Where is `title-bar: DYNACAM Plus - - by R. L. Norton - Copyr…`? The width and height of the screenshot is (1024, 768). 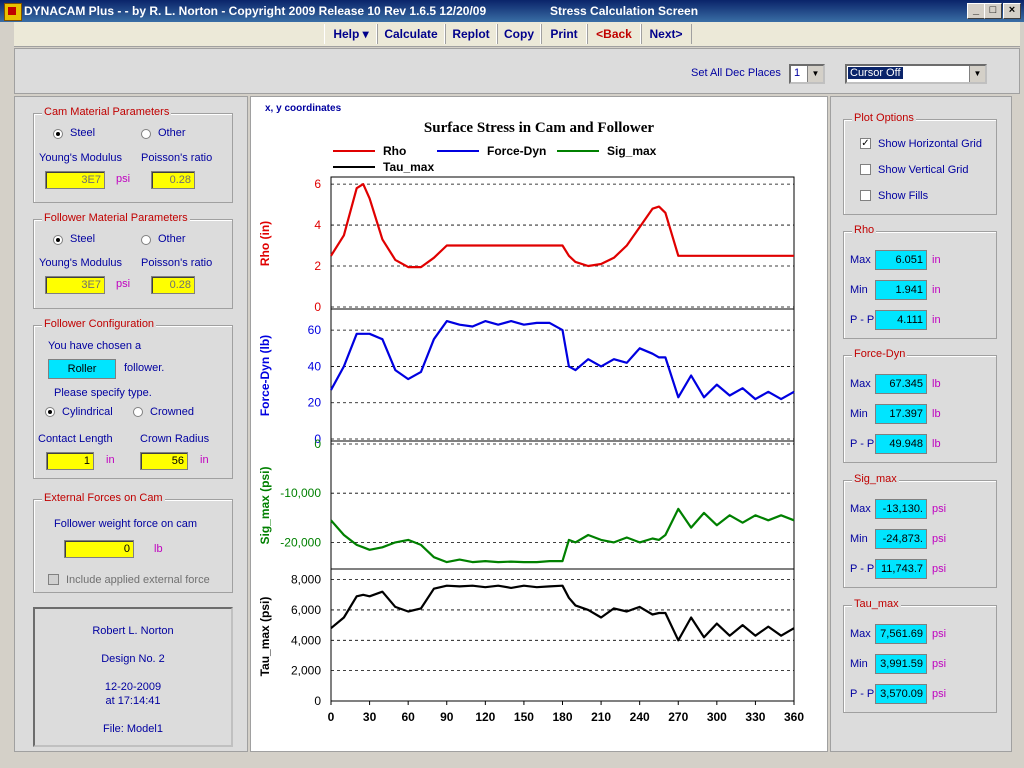 title-bar: DYNACAM Plus - - by R. L. Norton - Copyr… is located at coordinates (512, 11).